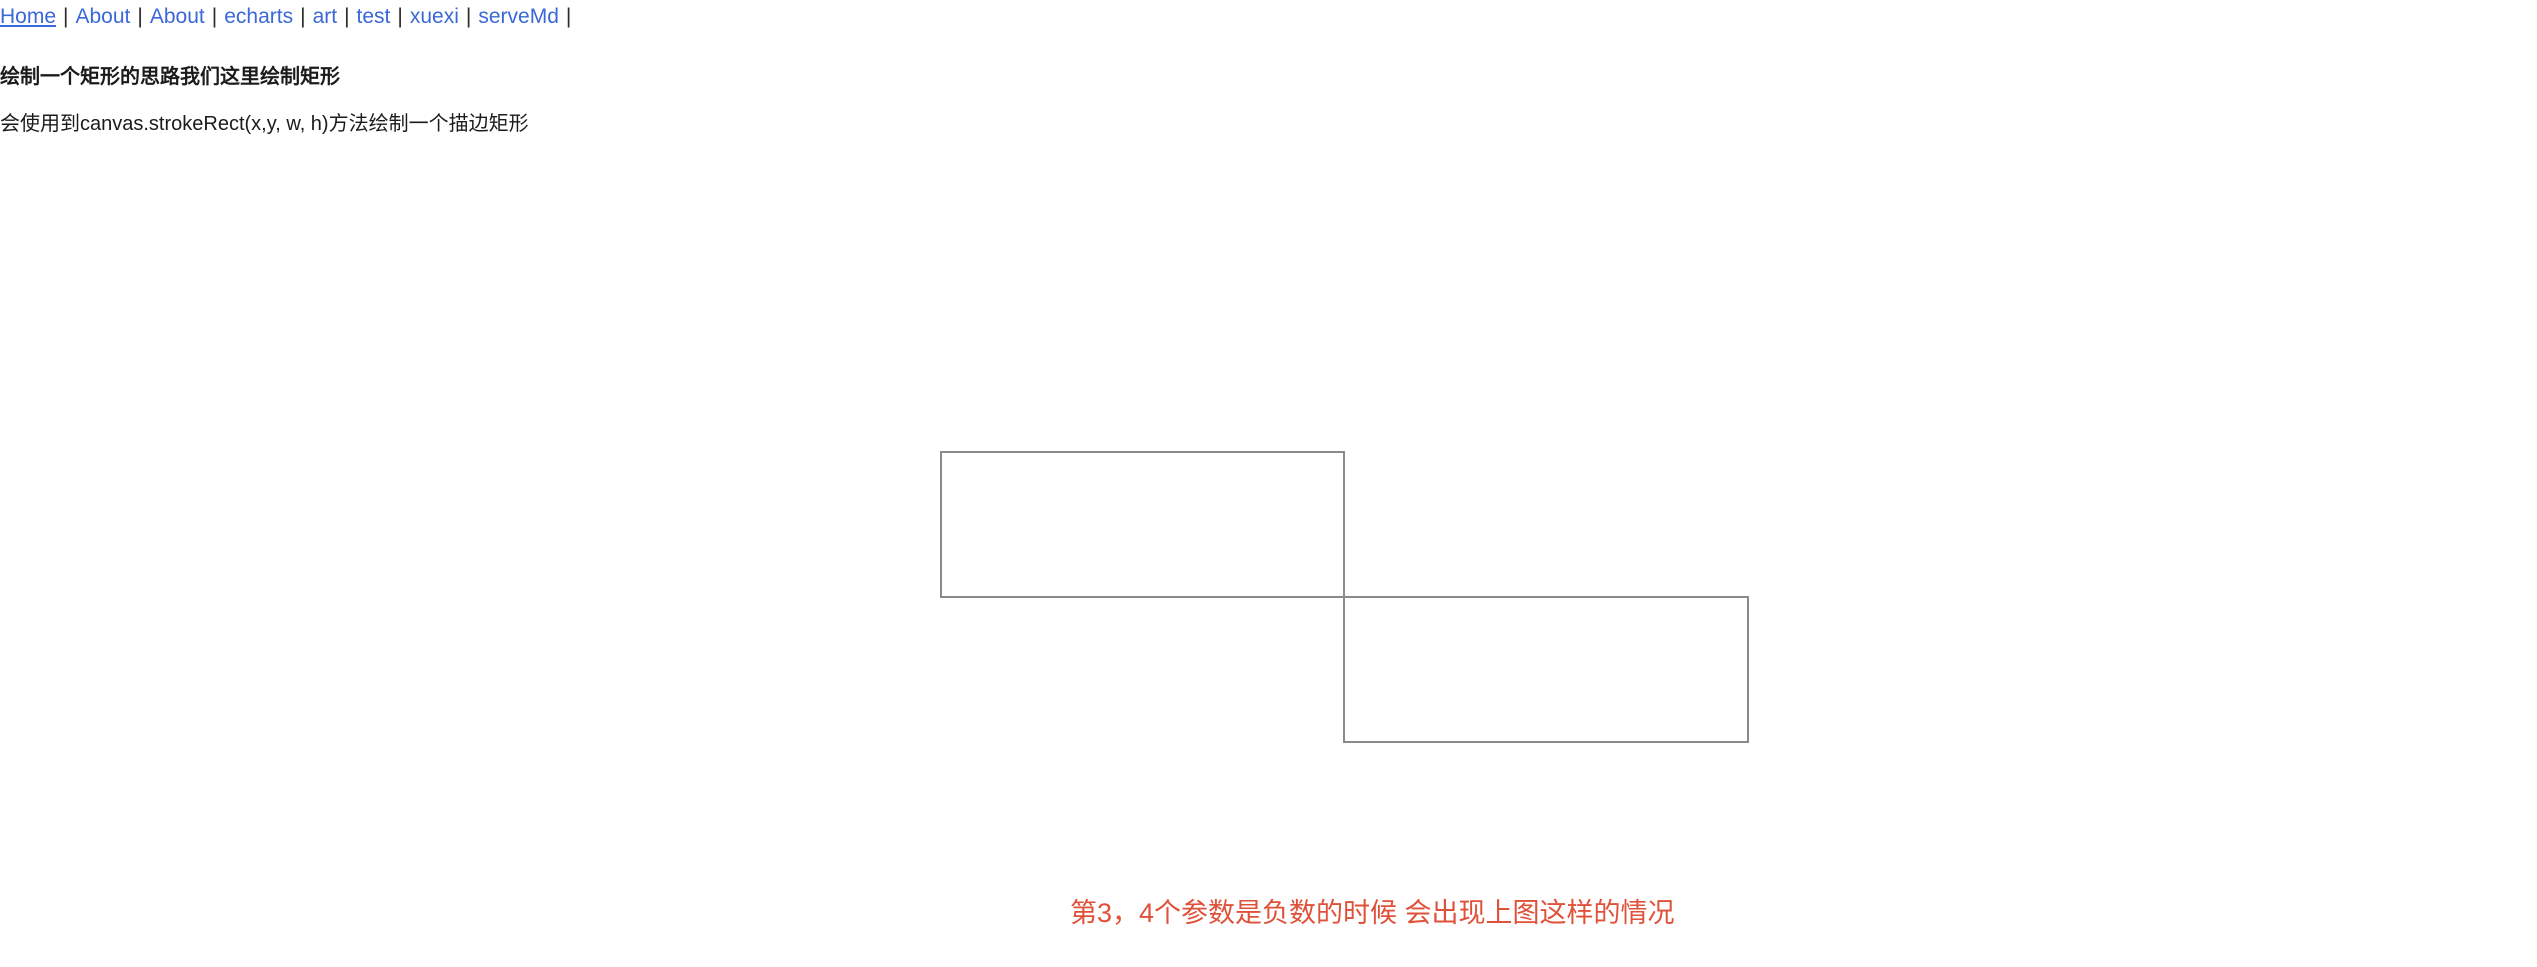 This screenshot has width=2537, height=967. I want to click on drawing-canvas, so click(1344, 597).